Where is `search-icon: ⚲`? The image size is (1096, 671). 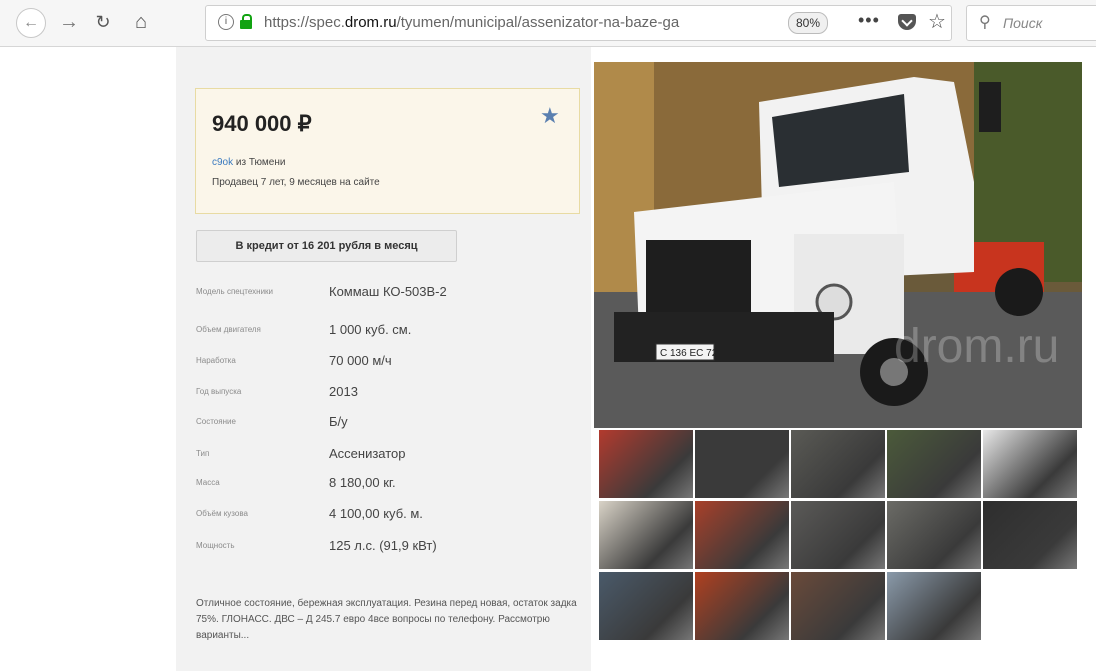 search-icon: ⚲ is located at coordinates (985, 22).